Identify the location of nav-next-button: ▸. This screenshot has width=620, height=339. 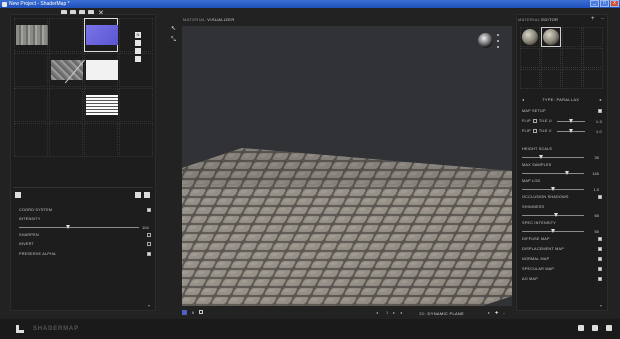
(394, 312).